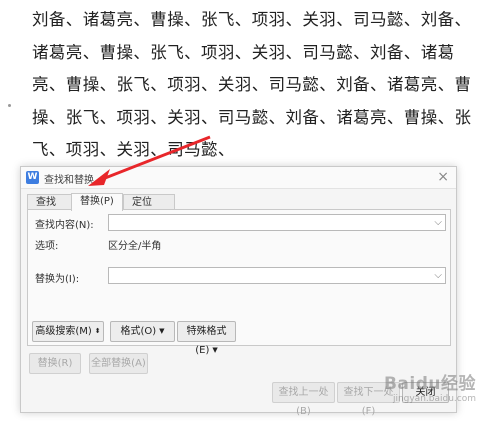 The image size is (500, 421). What do you see at coordinates (438, 275) in the screenshot?
I see `replace-dropdown-icon: ⌵` at bounding box center [438, 275].